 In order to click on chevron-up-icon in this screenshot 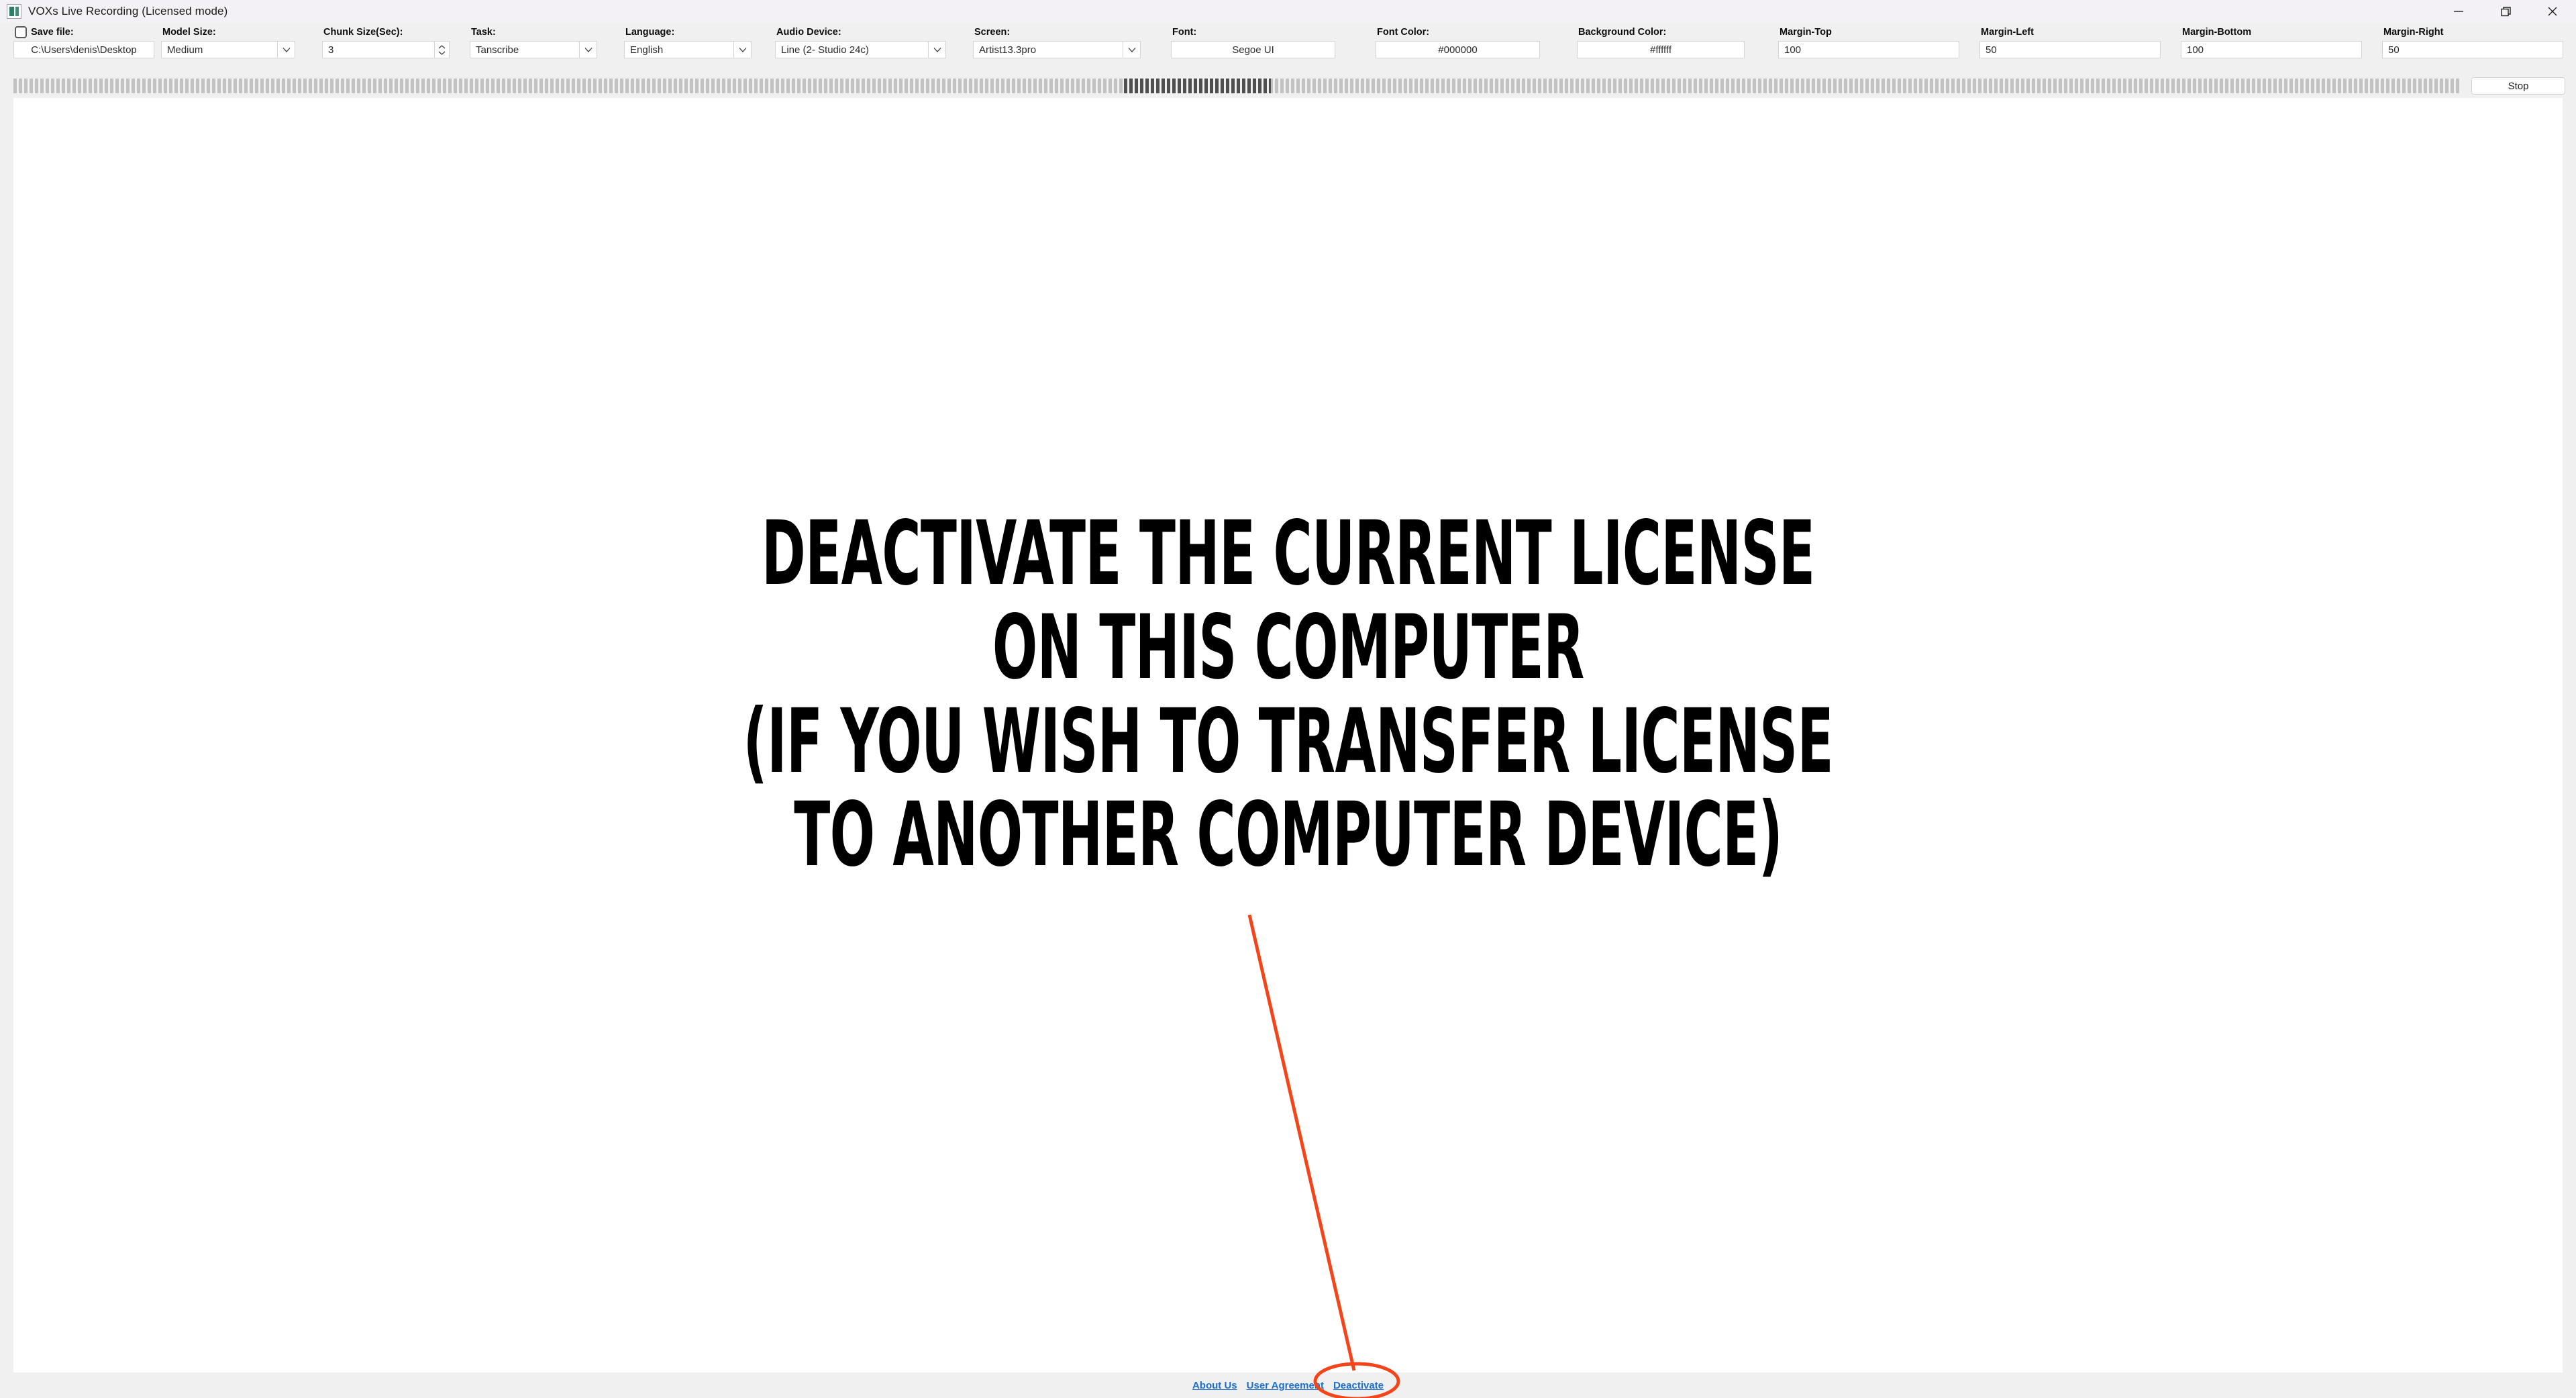, I will do `click(442, 46)`.